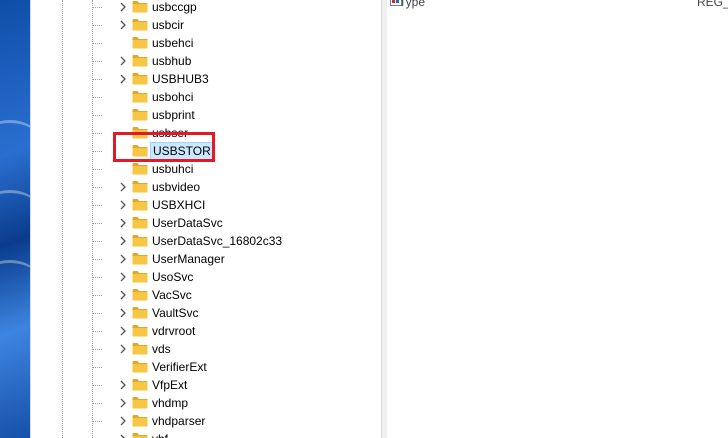 This screenshot has width=728, height=438. Describe the element at coordinates (196, 385) in the screenshot. I see `tree-item: VfpExt` at that location.